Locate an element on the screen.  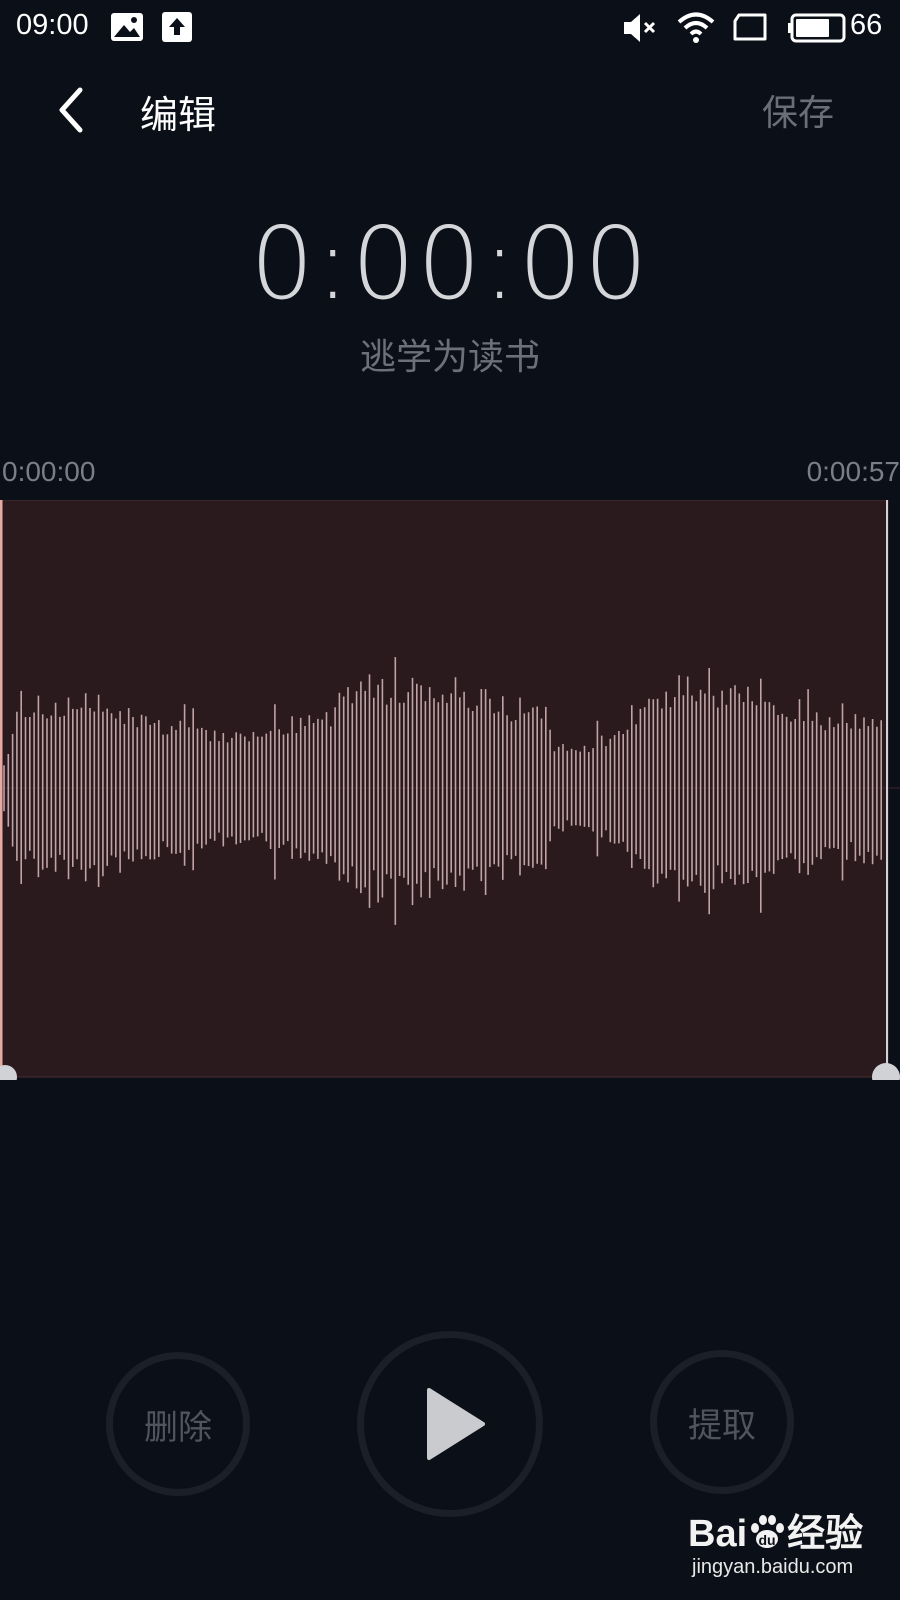
play-icon is located at coordinates (456, 1424).